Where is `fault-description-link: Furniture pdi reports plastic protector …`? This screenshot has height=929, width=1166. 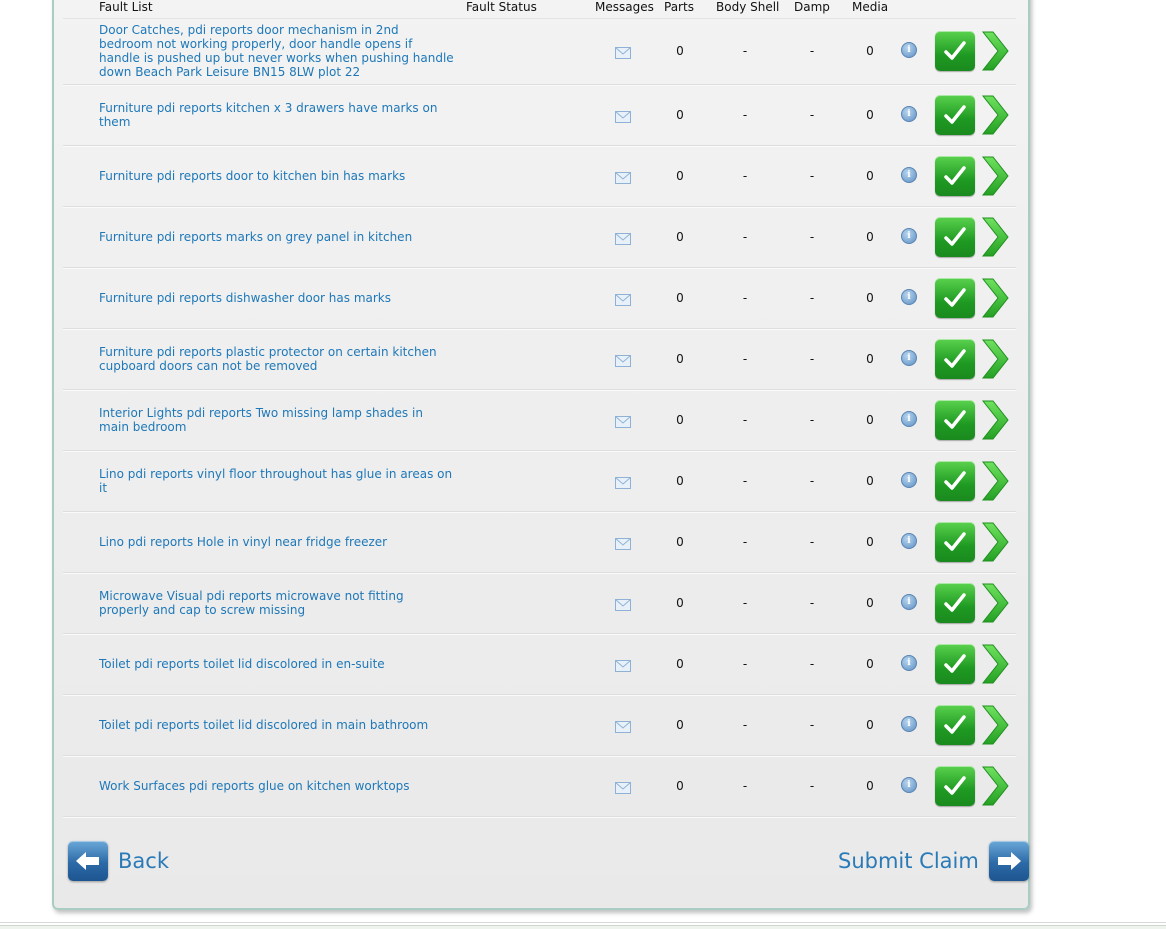
fault-description-link: Furniture pdi reports plastic protector … is located at coordinates (276, 359).